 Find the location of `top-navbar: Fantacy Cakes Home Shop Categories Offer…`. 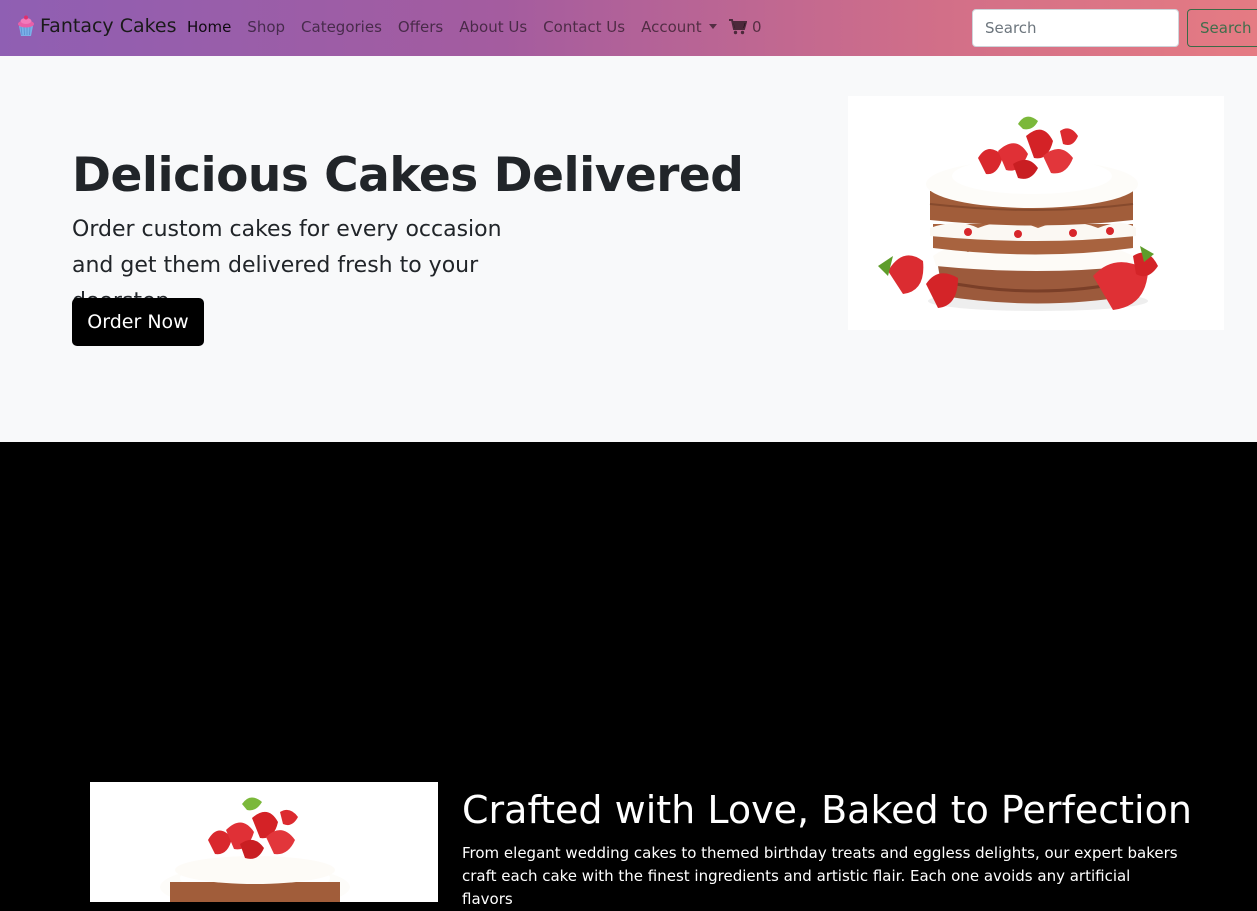

top-navbar: Fantacy Cakes Home Shop Categories Offer… is located at coordinates (628, 28).